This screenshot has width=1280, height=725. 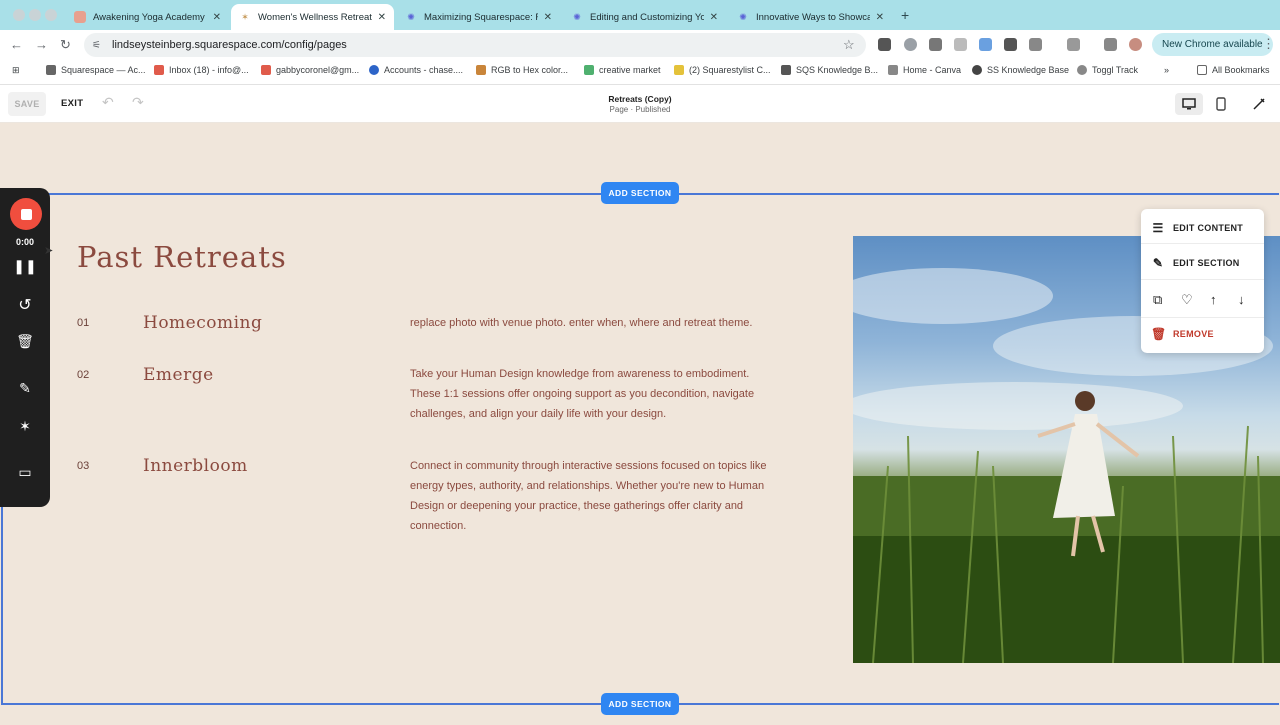 What do you see at coordinates (108, 102) in the screenshot?
I see `undo-icon: ↶` at bounding box center [108, 102].